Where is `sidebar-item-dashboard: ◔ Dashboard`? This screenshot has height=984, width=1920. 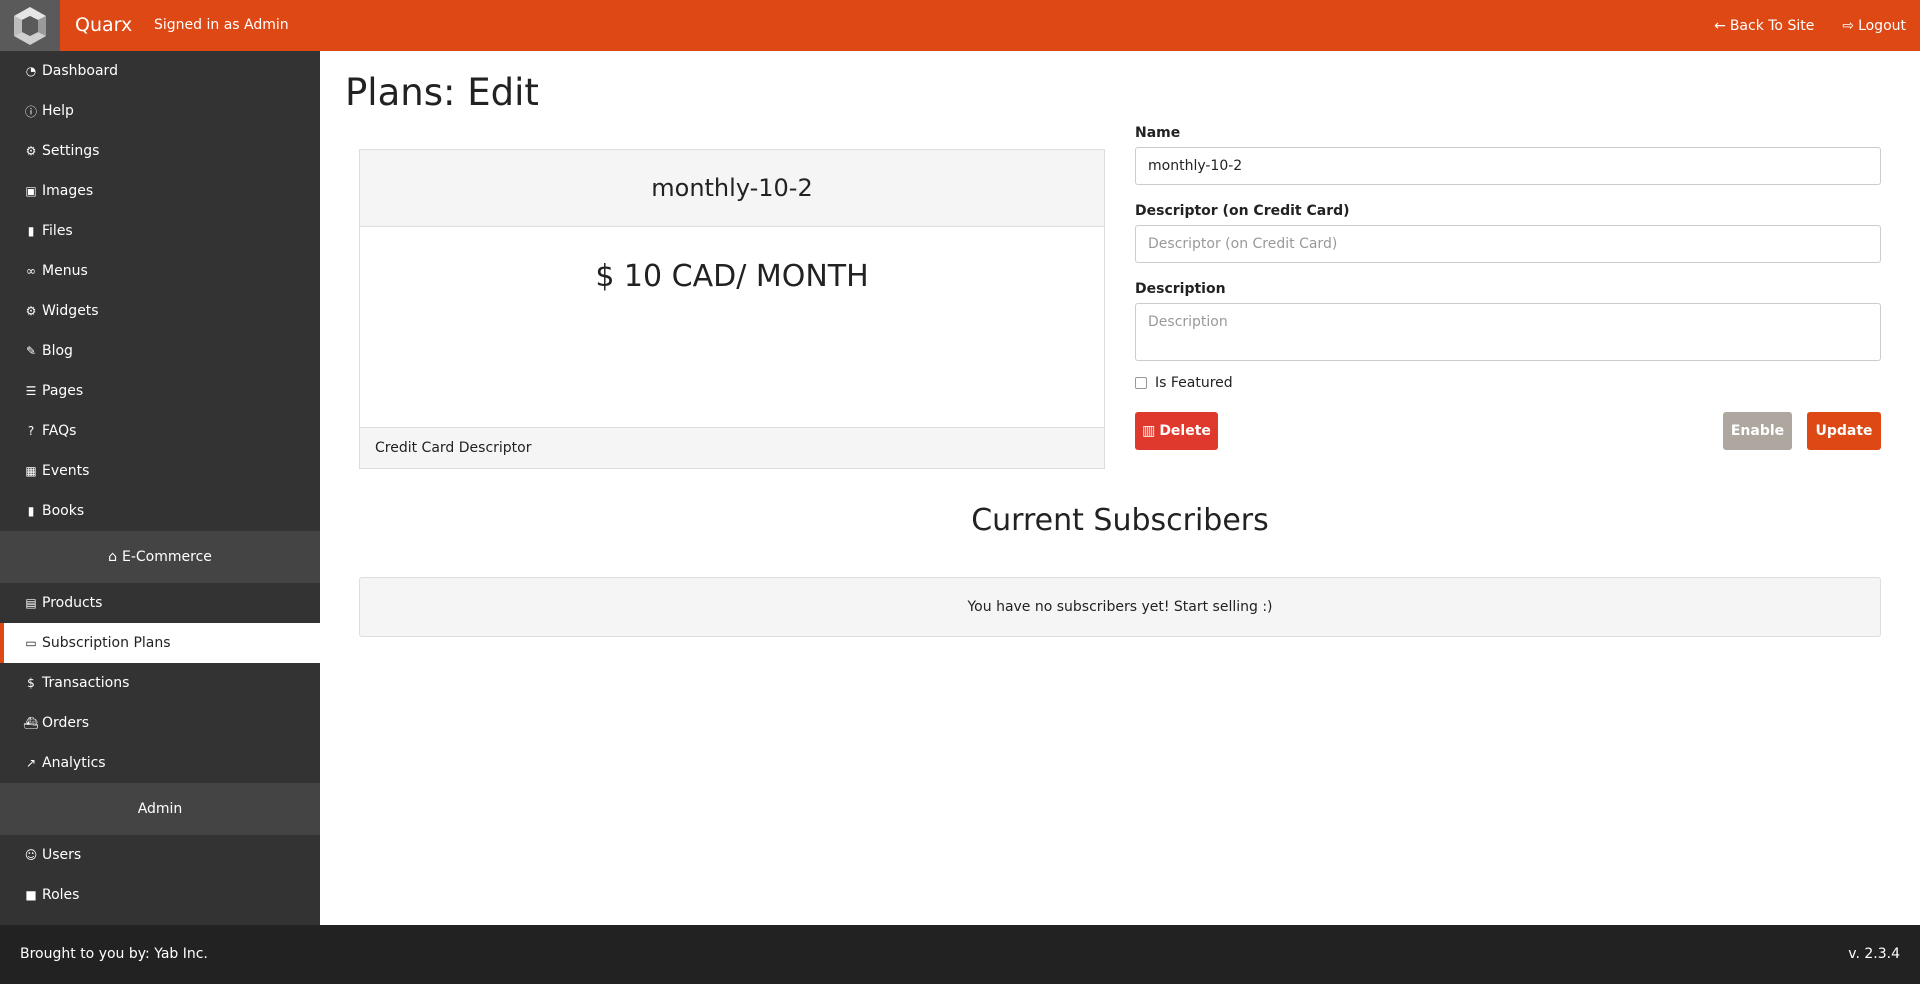
sidebar-item-dashboard: ◔ Dashboard is located at coordinates (160, 71).